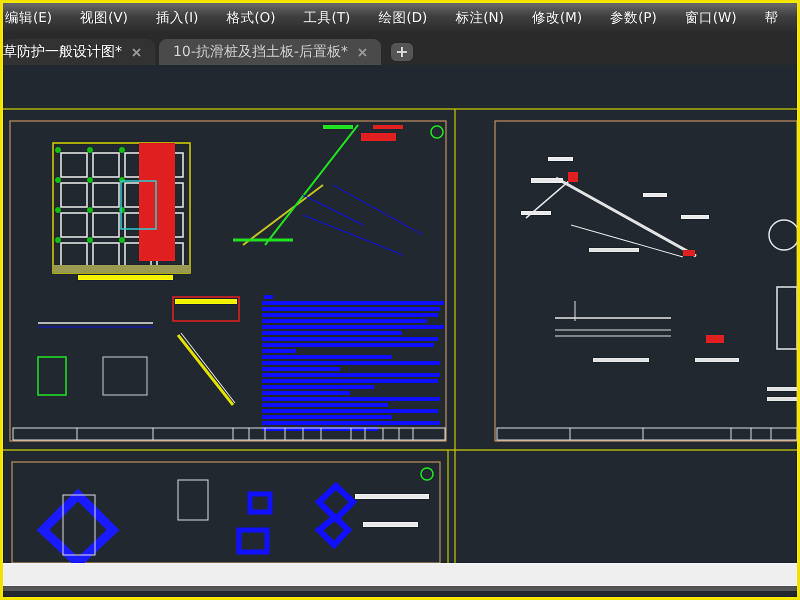 Image resolution: width=800 pixels, height=600 pixels. Describe the element at coordinates (402, 18) in the screenshot. I see `menu-item: 绘图(D)` at that location.